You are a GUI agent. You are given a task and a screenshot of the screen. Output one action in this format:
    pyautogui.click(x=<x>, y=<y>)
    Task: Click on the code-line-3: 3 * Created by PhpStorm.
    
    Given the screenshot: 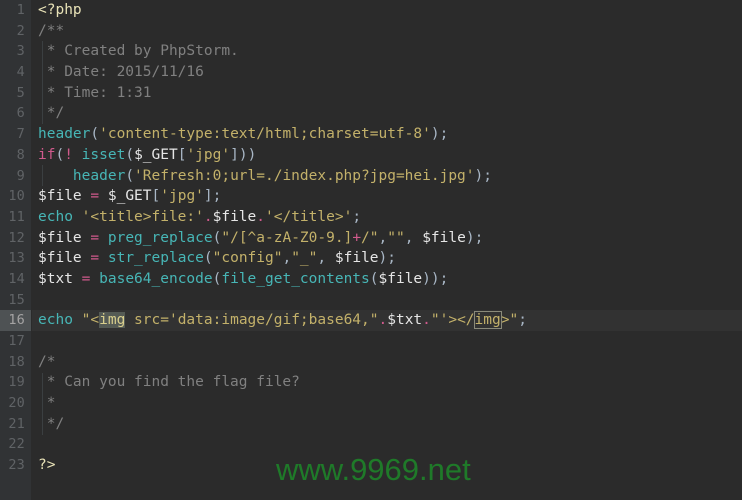 What is the action you would take?
    pyautogui.click(x=371, y=51)
    